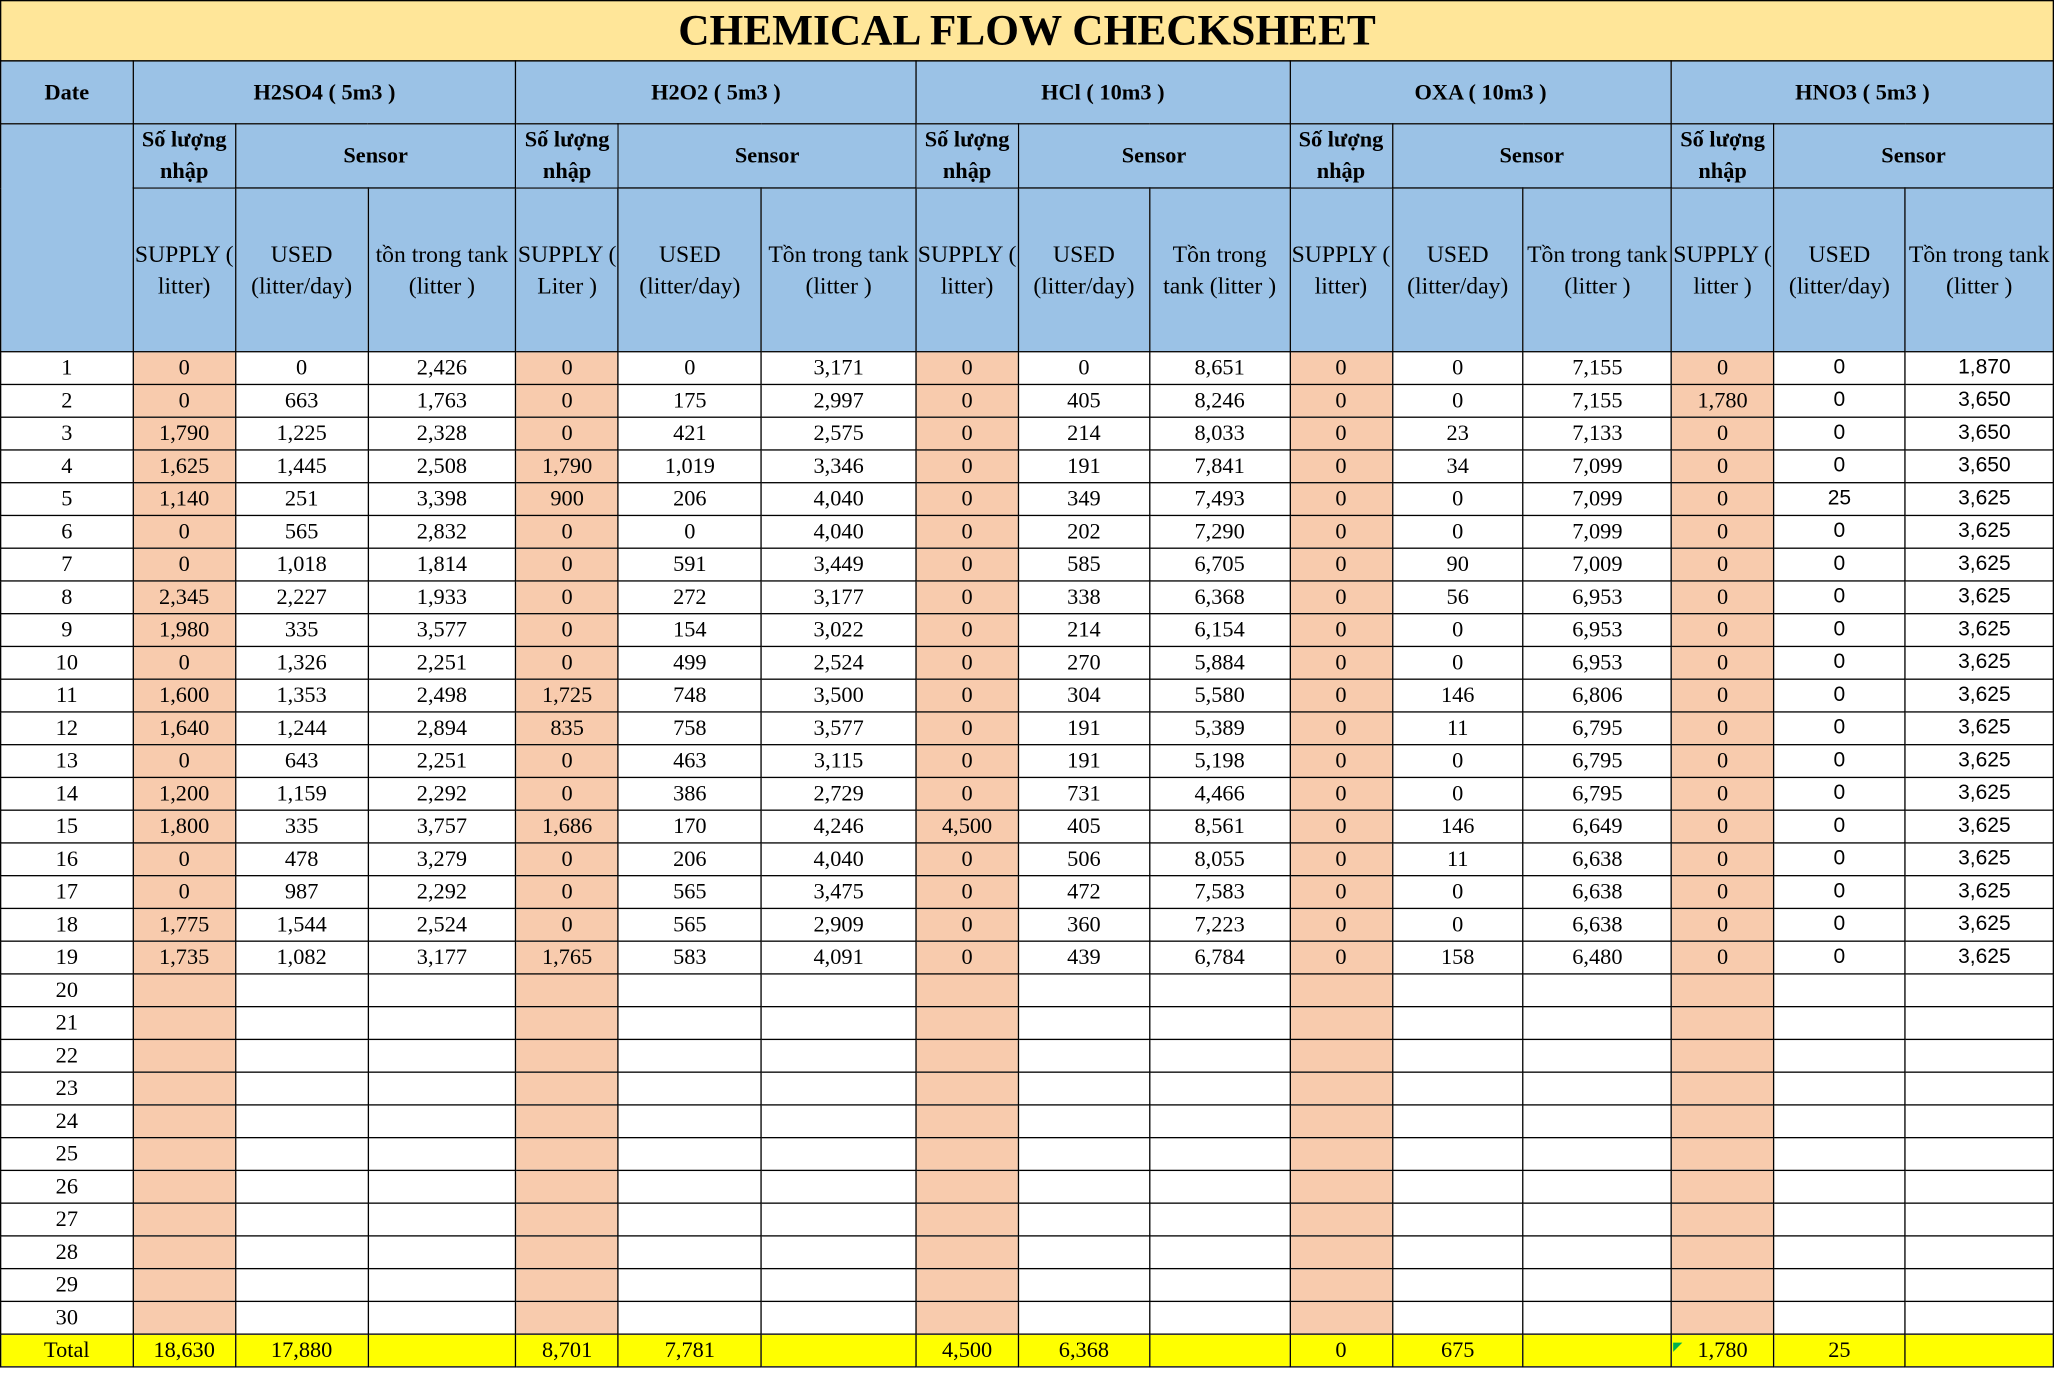  Describe the element at coordinates (1458, 957) in the screenshot. I see `used-cell: 158` at that location.